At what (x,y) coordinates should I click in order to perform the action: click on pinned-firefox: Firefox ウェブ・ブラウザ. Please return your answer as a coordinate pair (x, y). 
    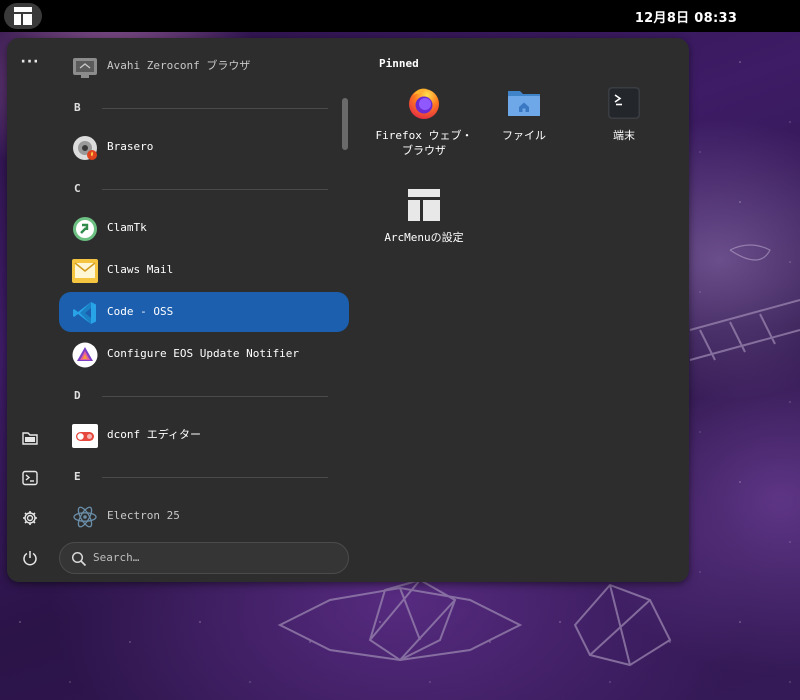
    Looking at the image, I should click on (424, 136).